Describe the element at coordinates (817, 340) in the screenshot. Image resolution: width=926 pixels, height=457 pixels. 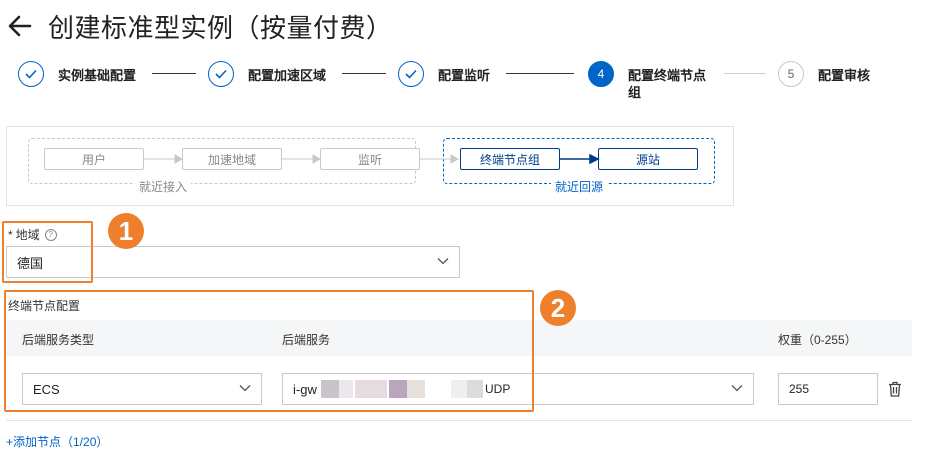
I see `weight-header: 权重（0-255）` at that location.